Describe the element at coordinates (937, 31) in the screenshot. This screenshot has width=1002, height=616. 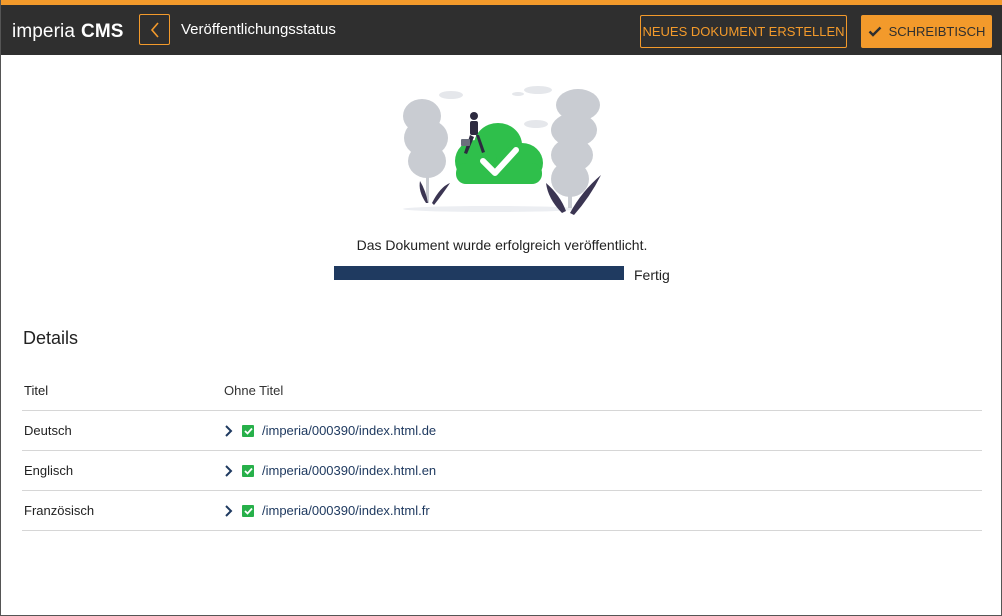
I see `desk-button-label: SCHREIBTISCH` at that location.